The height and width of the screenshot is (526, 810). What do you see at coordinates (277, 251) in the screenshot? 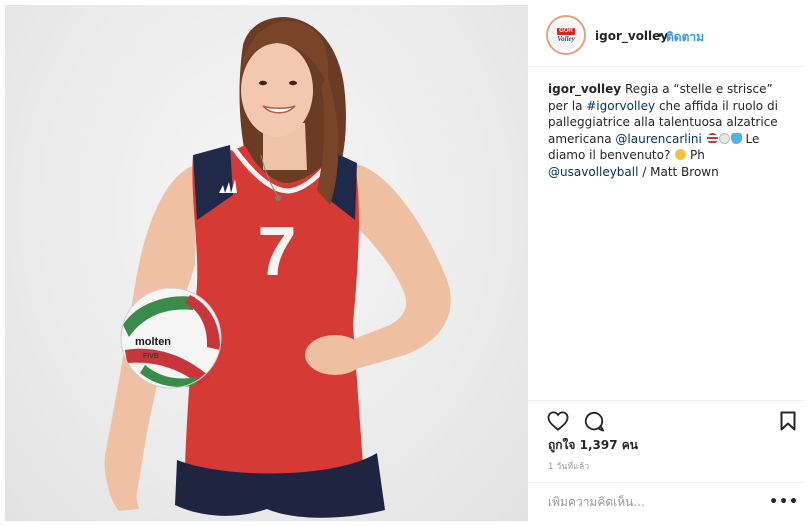
I see `jersey-number: 7` at bounding box center [277, 251].